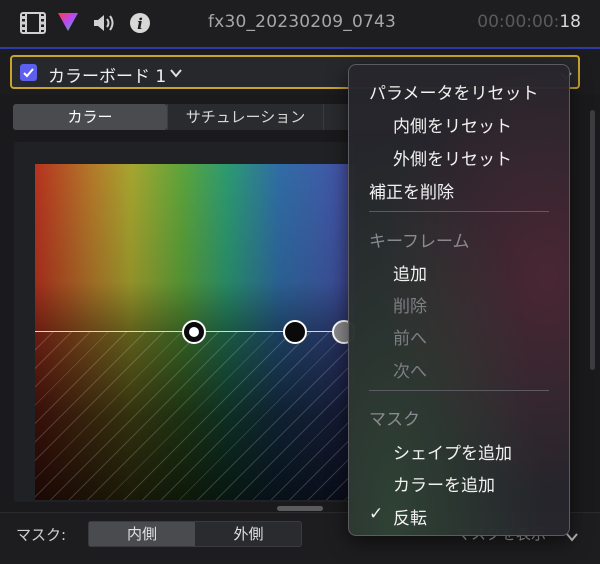 This screenshot has height=564, width=600. What do you see at coordinates (68, 24) in the screenshot?
I see `color-inspector-icon` at bounding box center [68, 24].